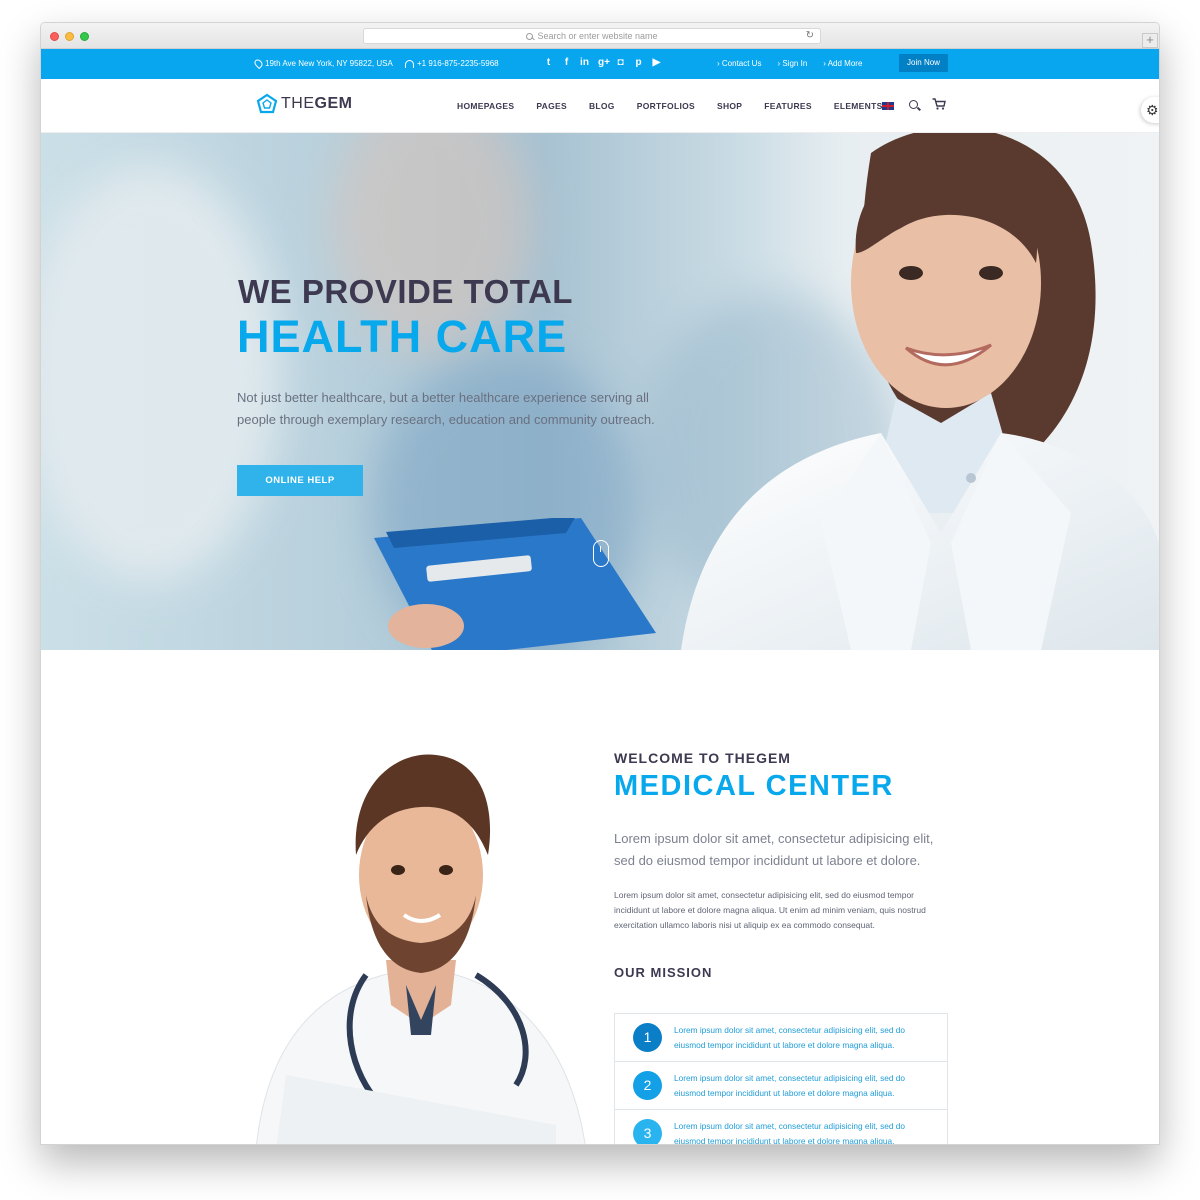 This screenshot has width=1200, height=1200. Describe the element at coordinates (795, 63) in the screenshot. I see `top-link-label: Sign In` at that location.